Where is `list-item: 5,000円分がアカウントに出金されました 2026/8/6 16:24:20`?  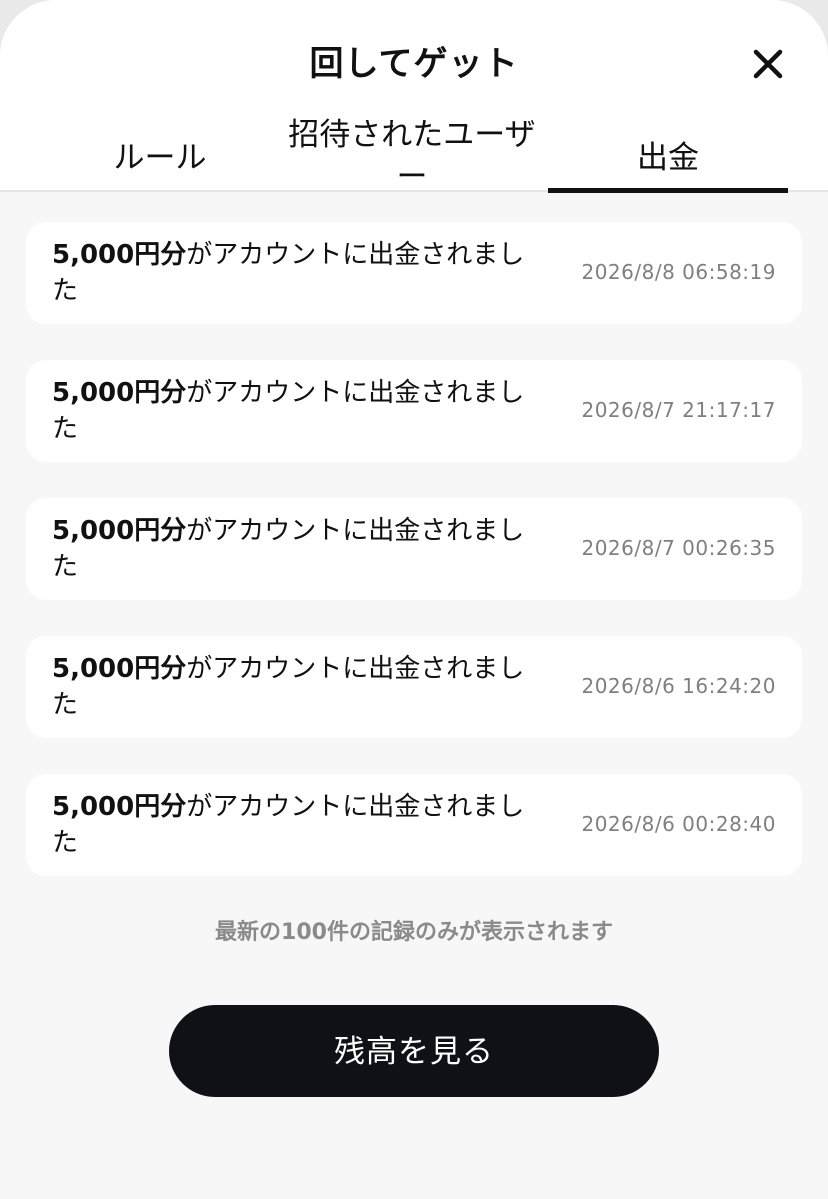 list-item: 5,000円分がアカウントに出金されました 2026/8/6 16:24:20 is located at coordinates (414, 687).